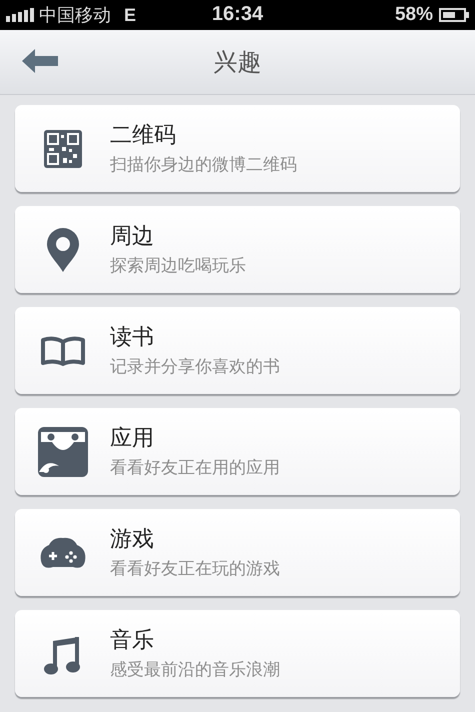 This screenshot has width=475, height=712. Describe the element at coordinates (237, 552) in the screenshot. I see `interest-item: 游戏 看看好友正在玩的游戏` at that location.